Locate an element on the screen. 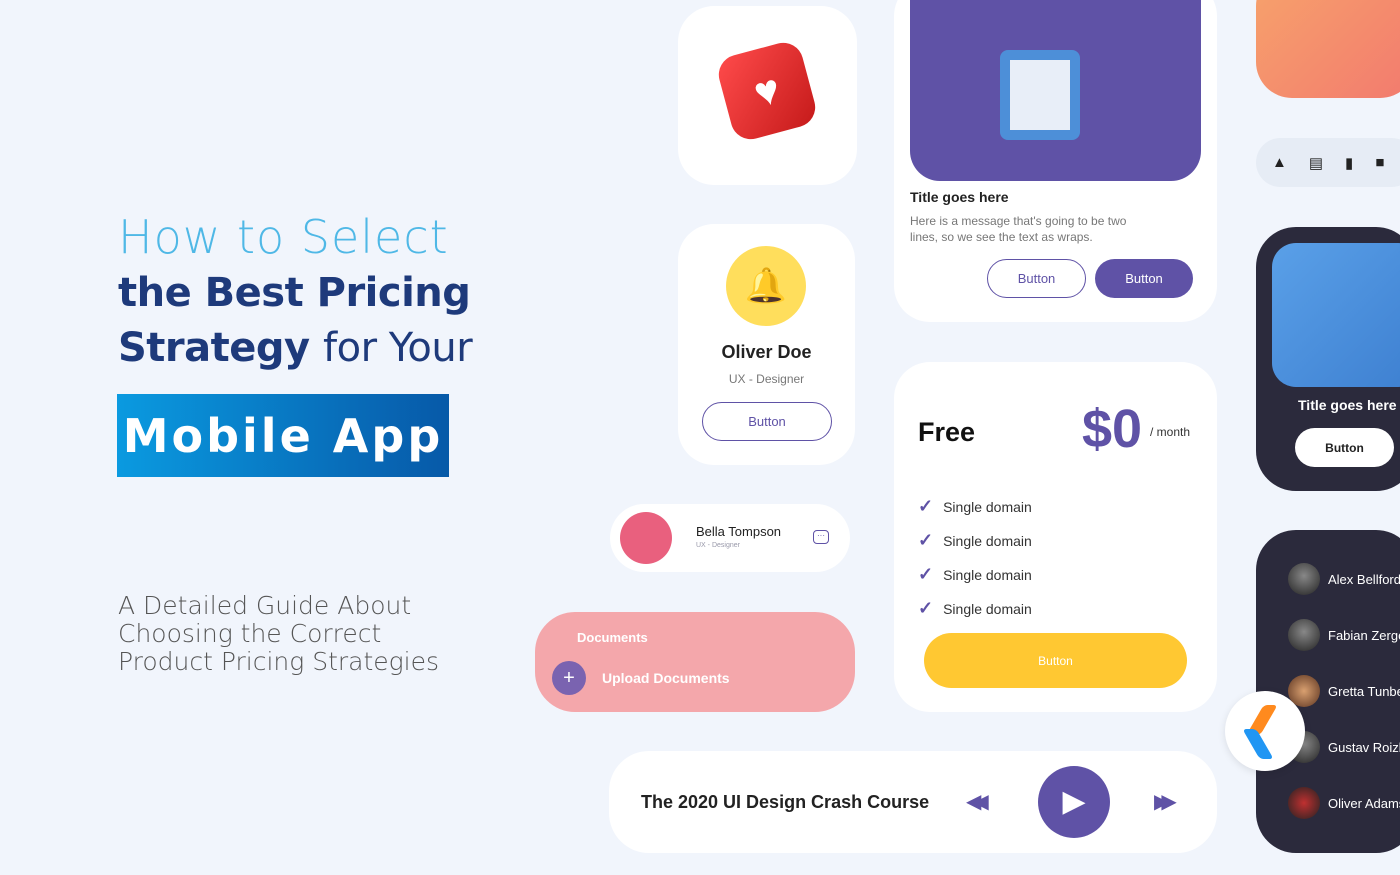  file-icon: ▮ is located at coordinates (1349, 163).